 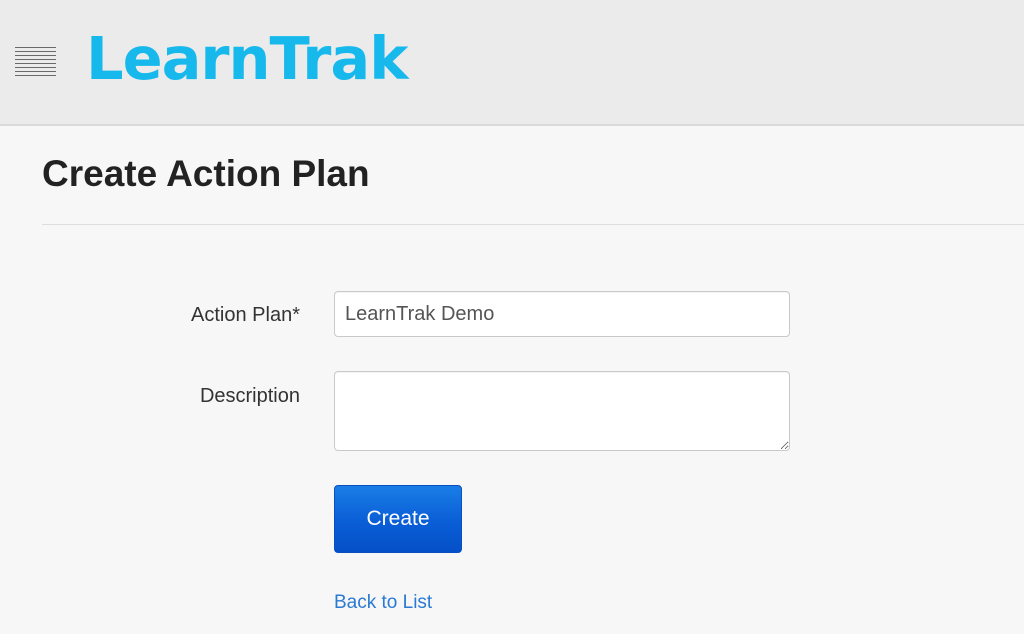 I want to click on create-button: Create, so click(x=398, y=519).